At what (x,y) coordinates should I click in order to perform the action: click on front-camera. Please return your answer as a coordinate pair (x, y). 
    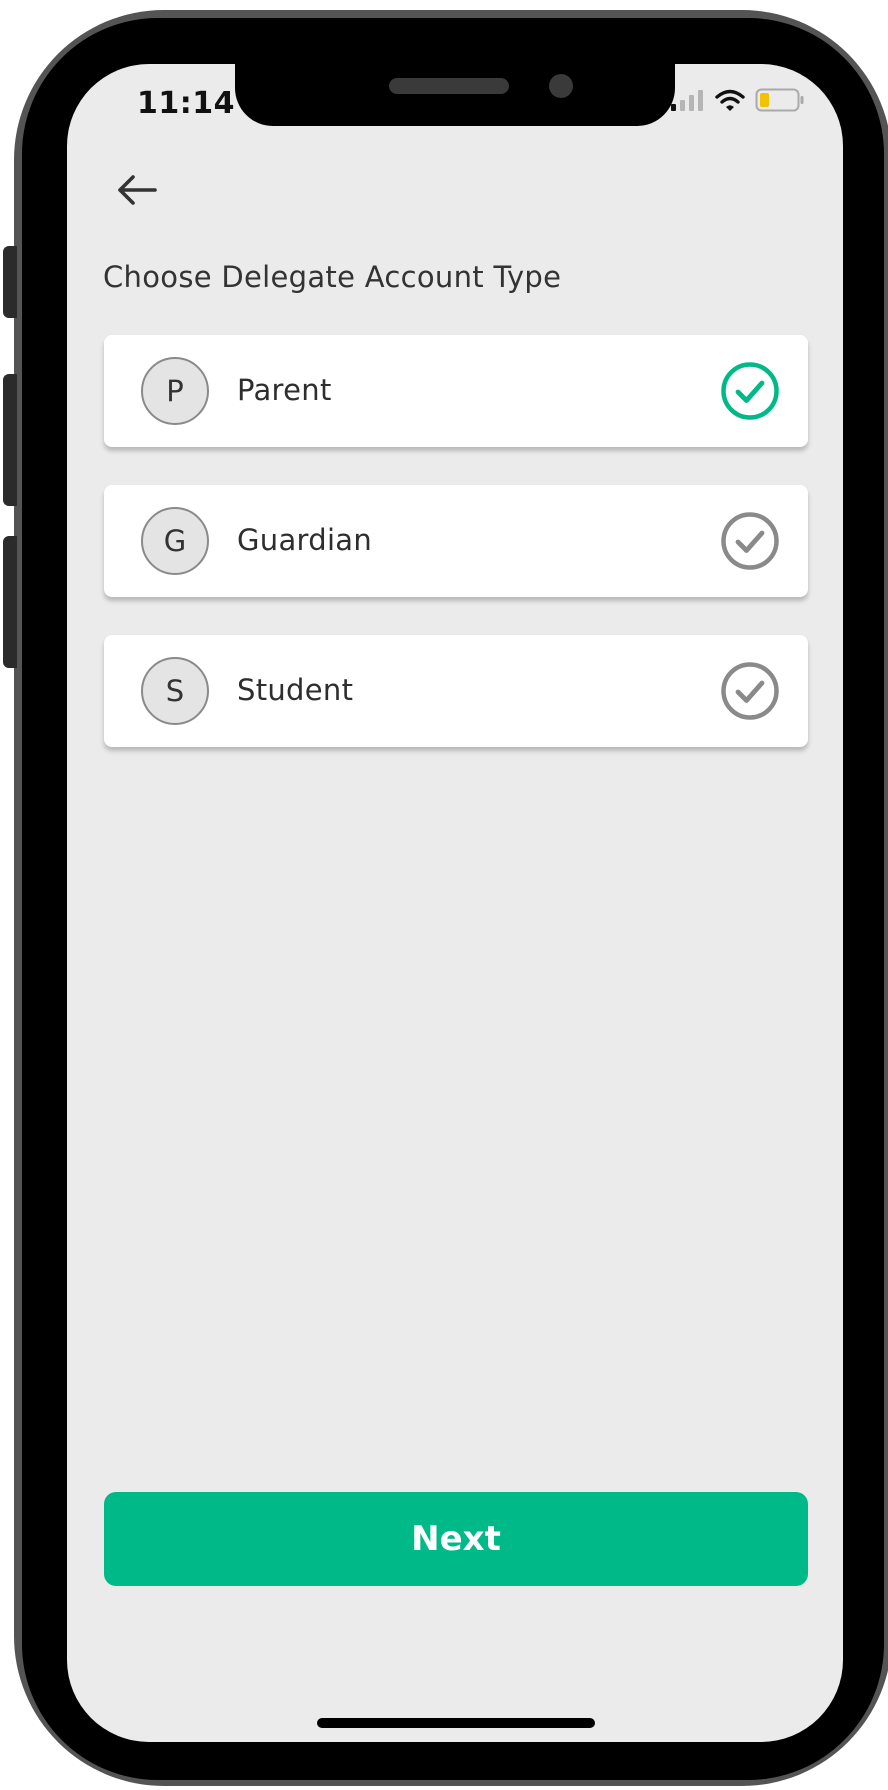
    Looking at the image, I should click on (561, 86).